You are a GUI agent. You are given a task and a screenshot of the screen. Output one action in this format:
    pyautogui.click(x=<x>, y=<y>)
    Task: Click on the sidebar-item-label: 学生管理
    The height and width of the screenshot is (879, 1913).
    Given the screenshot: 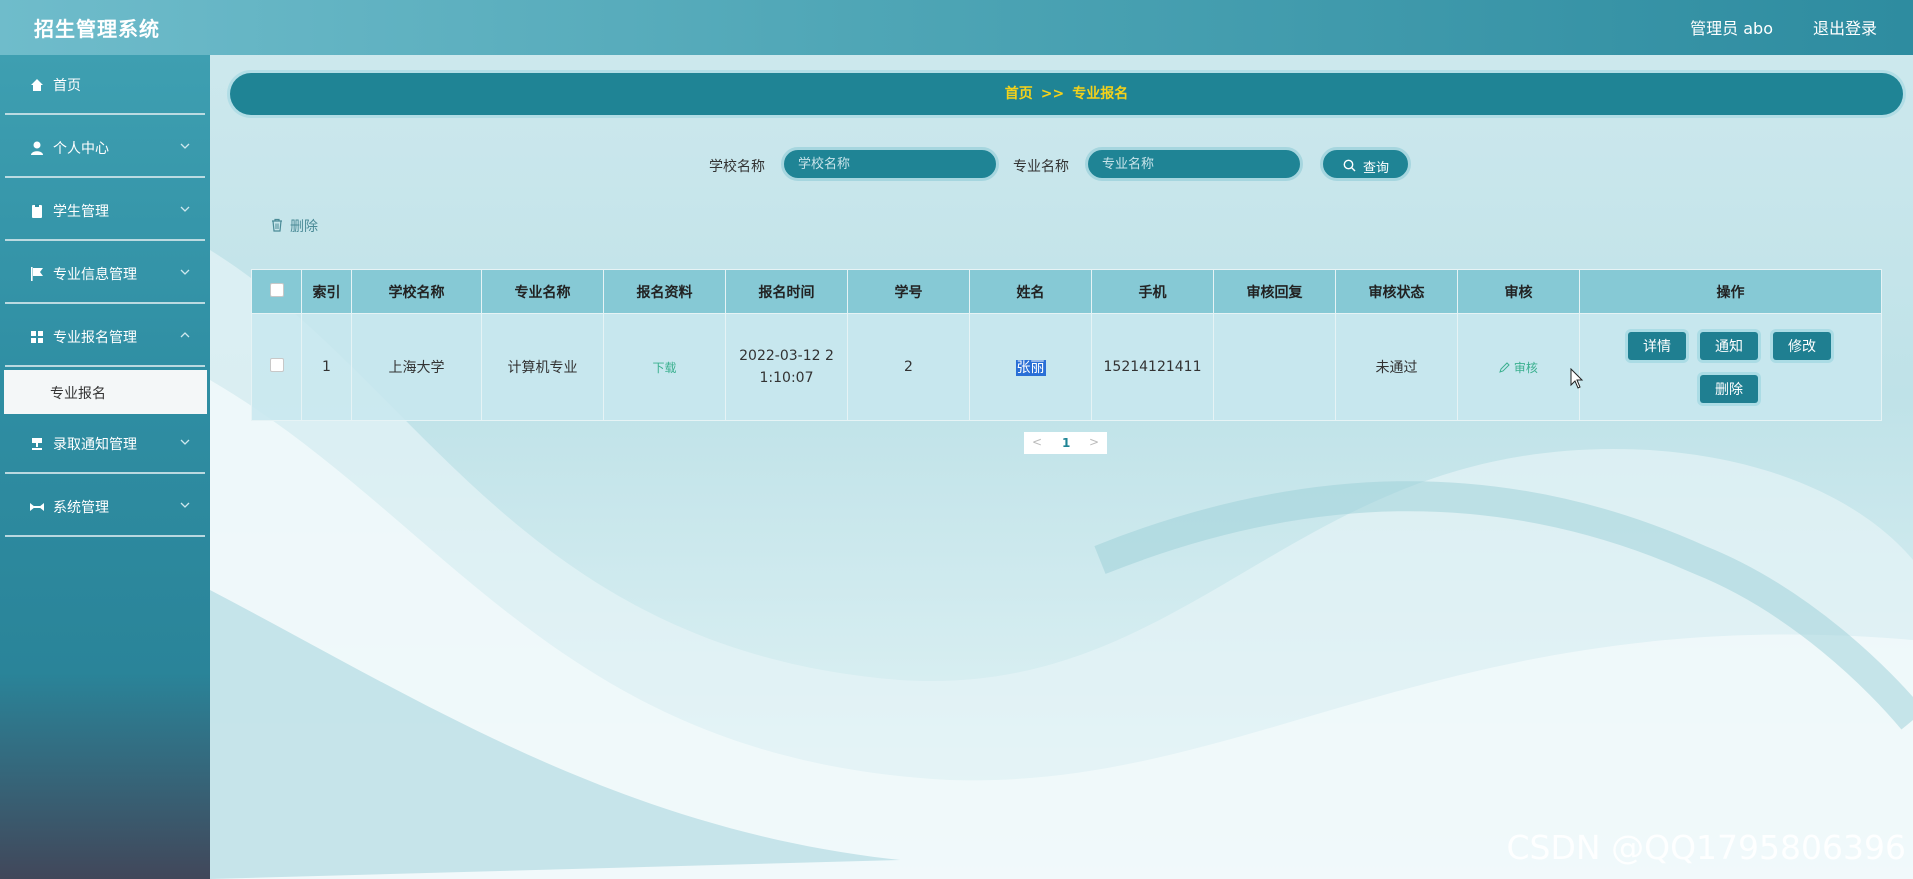 What is the action you would take?
    pyautogui.click(x=81, y=212)
    